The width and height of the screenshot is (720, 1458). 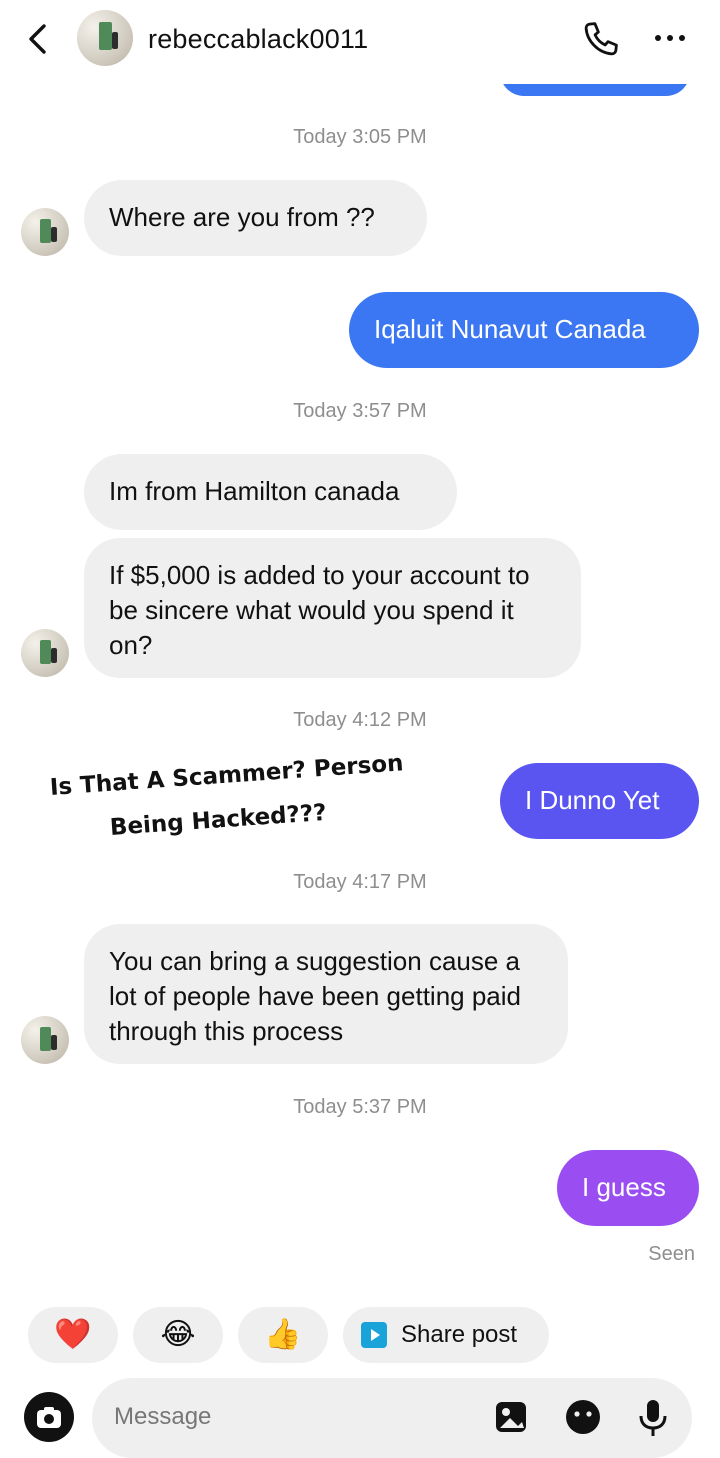 What do you see at coordinates (670, 38) in the screenshot?
I see `more-options-icon` at bounding box center [670, 38].